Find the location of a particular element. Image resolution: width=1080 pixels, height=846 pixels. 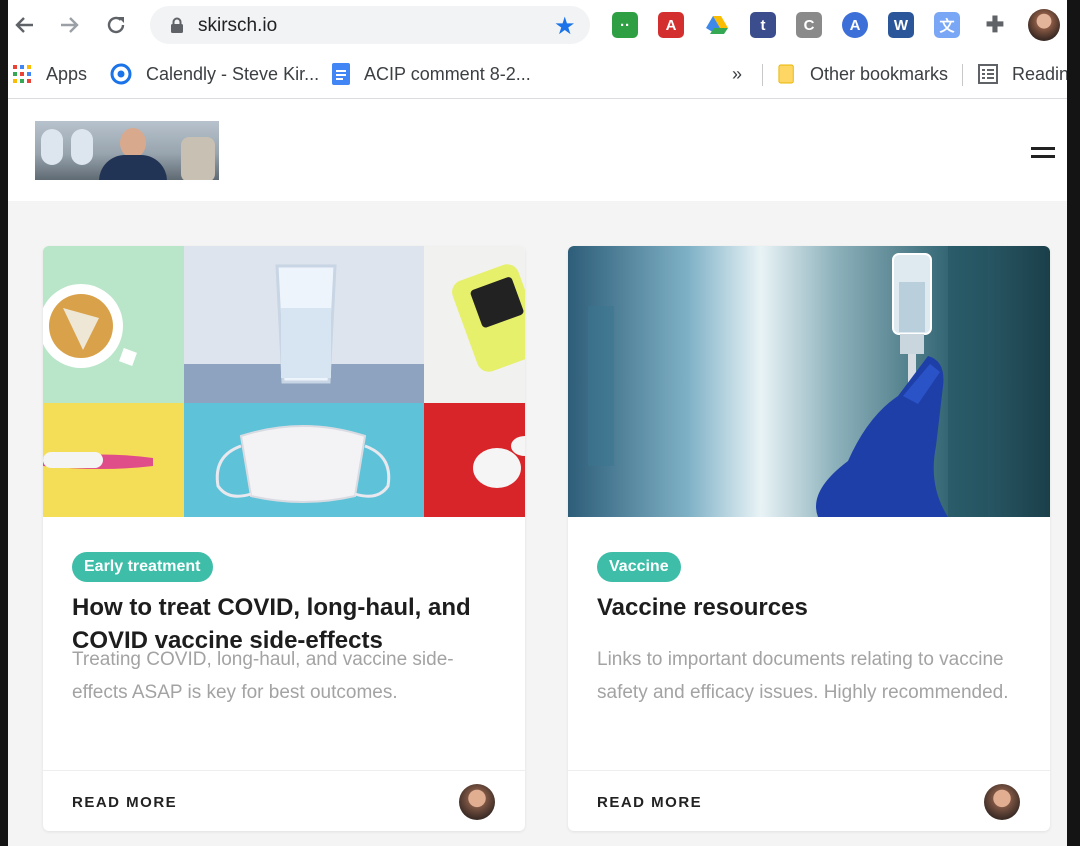

tumblr-icon: t is located at coordinates (763, 25).